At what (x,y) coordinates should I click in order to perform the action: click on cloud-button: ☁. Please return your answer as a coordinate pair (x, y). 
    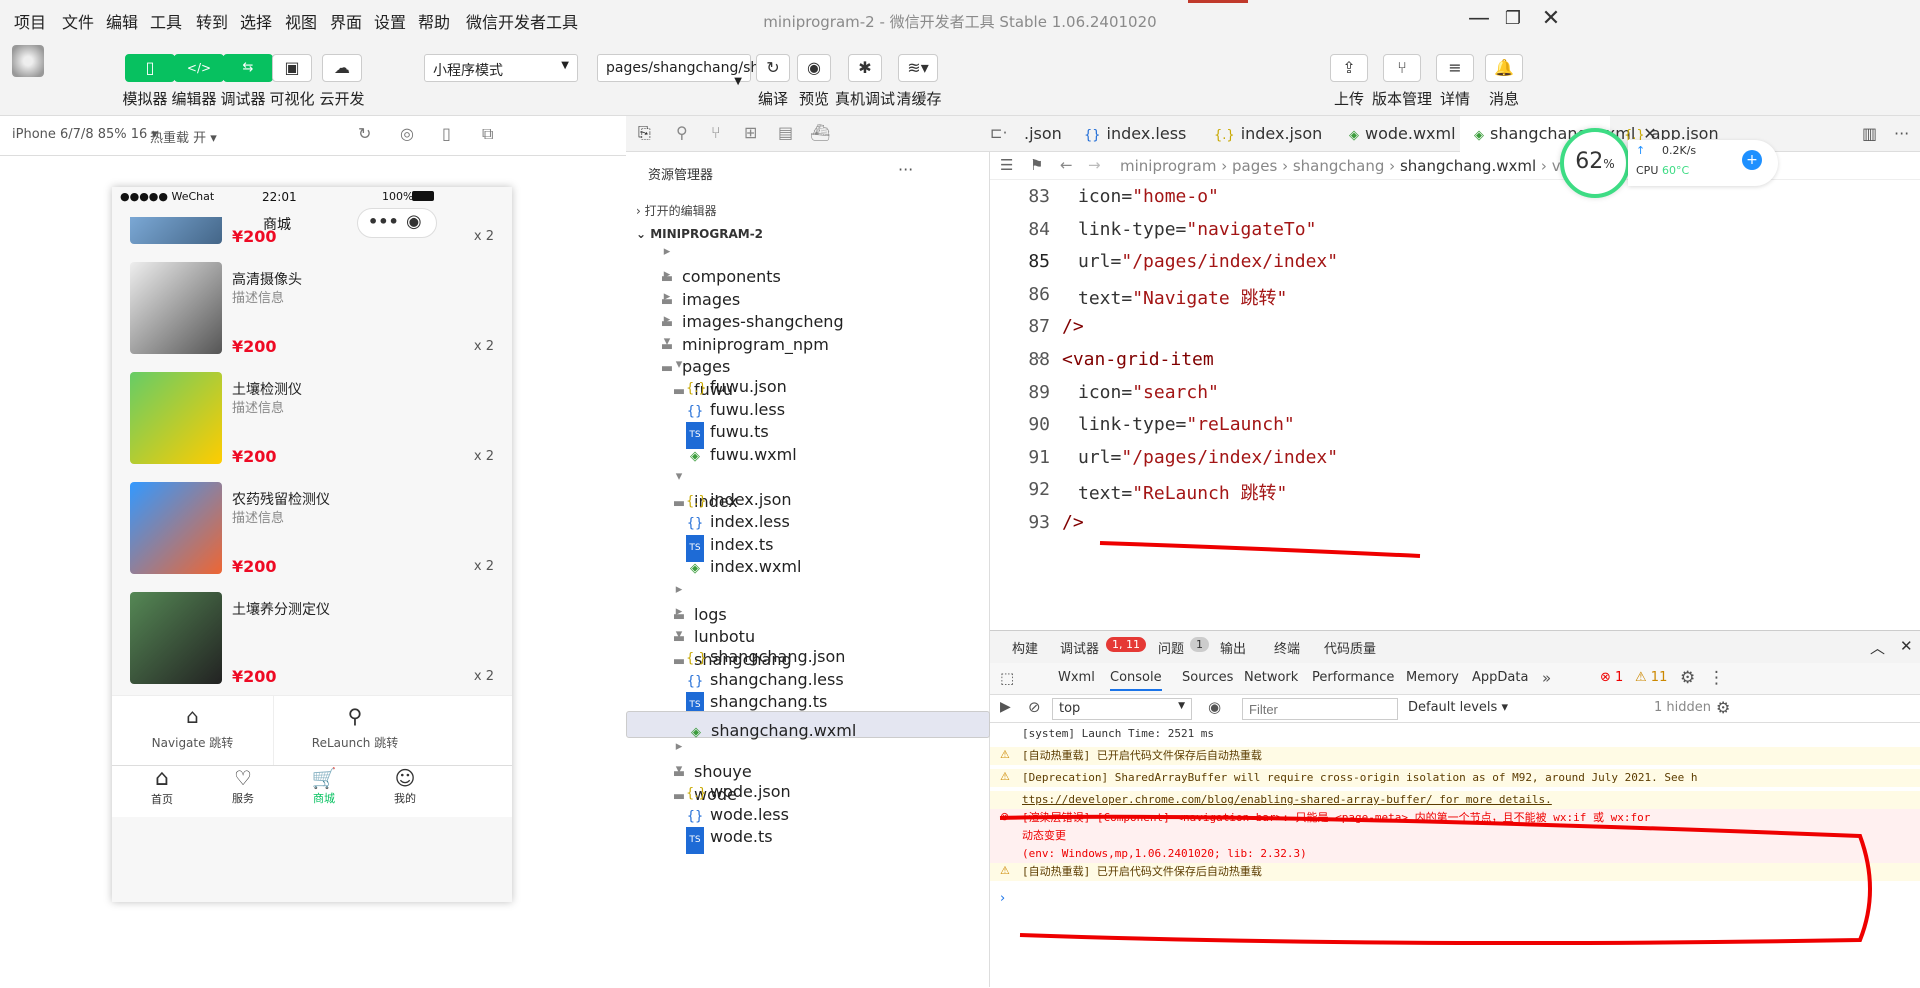
    Looking at the image, I should click on (342, 68).